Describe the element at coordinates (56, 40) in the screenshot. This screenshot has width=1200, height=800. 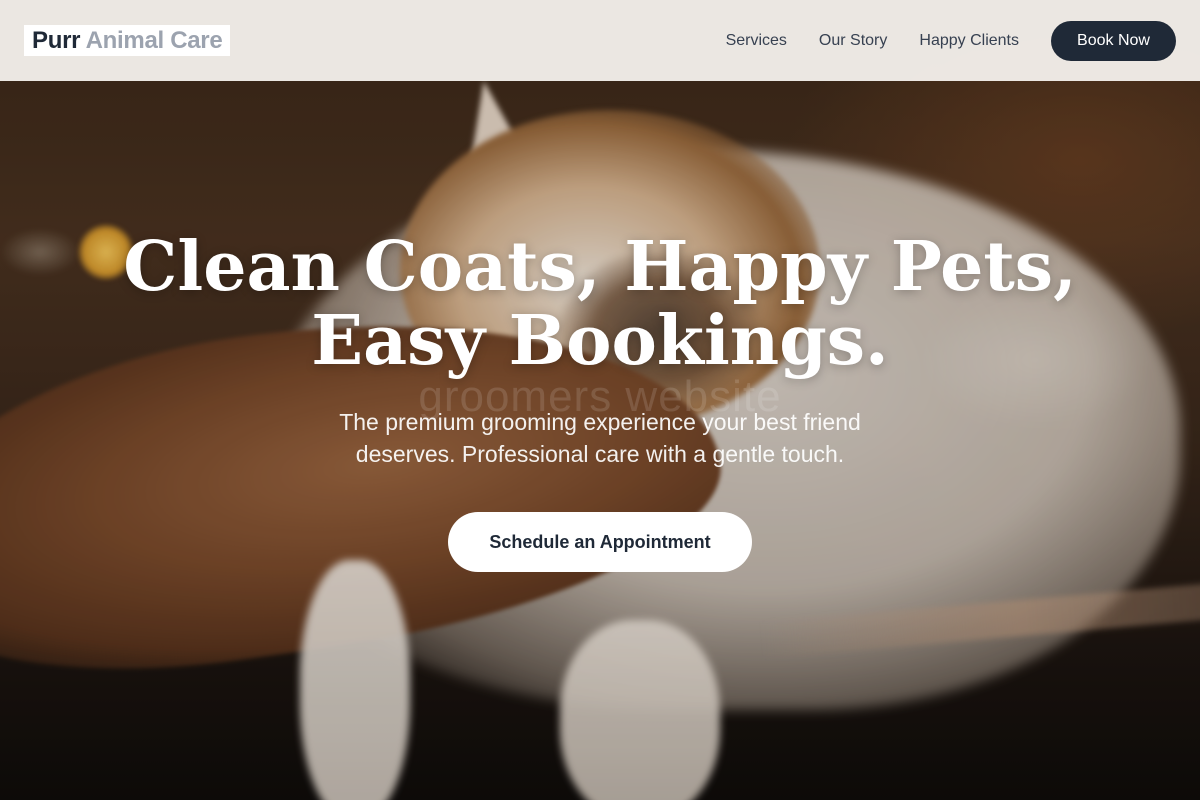
I see `brand-name-primary: Purr` at that location.